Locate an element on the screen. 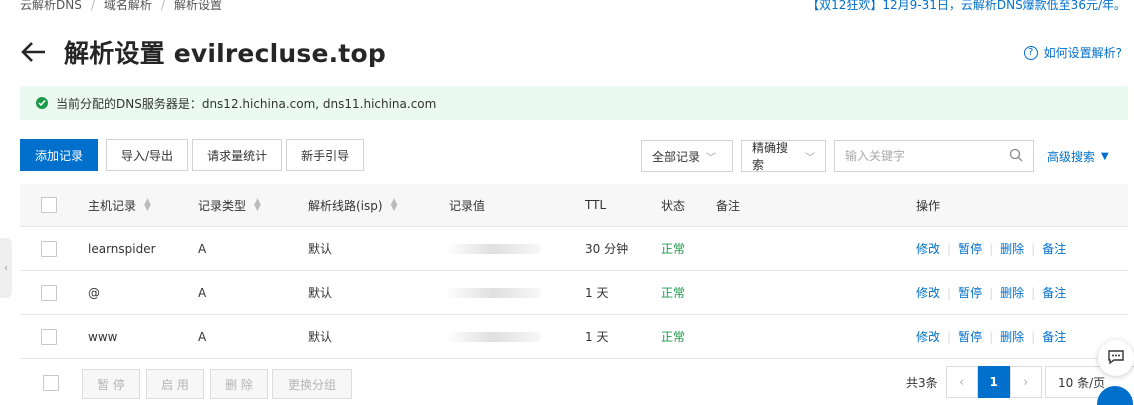 Image resolution: width=1134 pixels, height=405 pixels. host-cell: learnspider is located at coordinates (122, 248).